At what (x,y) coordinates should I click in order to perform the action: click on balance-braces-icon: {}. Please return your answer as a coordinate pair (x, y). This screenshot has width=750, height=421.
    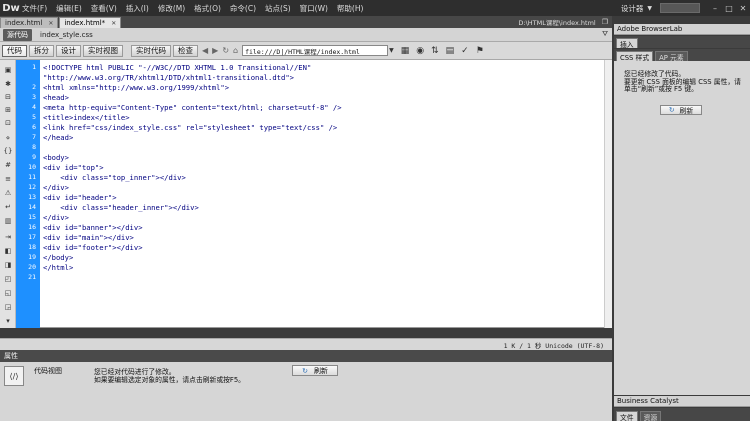
    Looking at the image, I should click on (8, 151).